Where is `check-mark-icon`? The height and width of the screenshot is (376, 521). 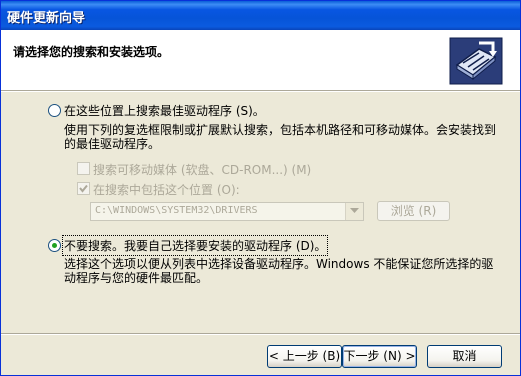
check-mark-icon is located at coordinates (83, 188).